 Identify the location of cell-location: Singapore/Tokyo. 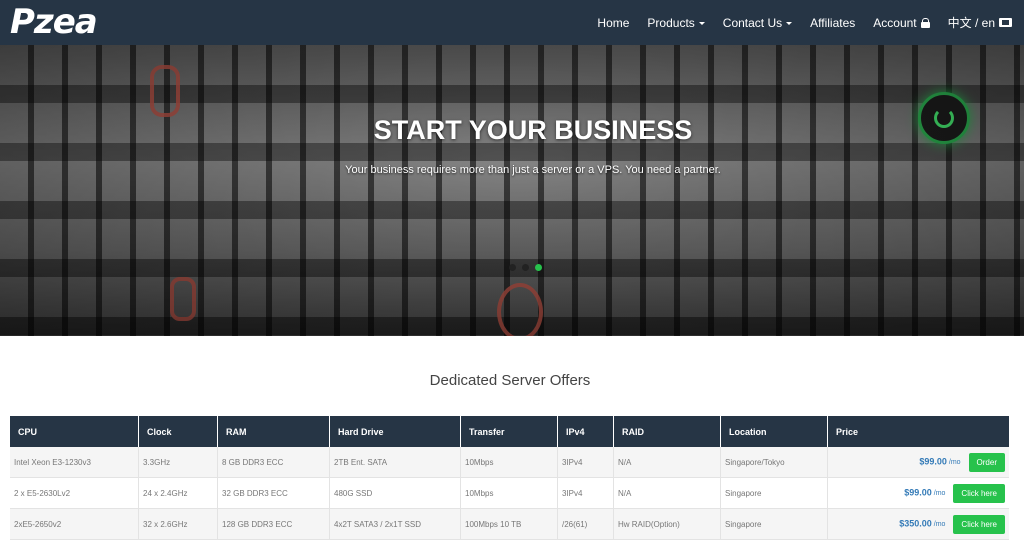
(774, 462).